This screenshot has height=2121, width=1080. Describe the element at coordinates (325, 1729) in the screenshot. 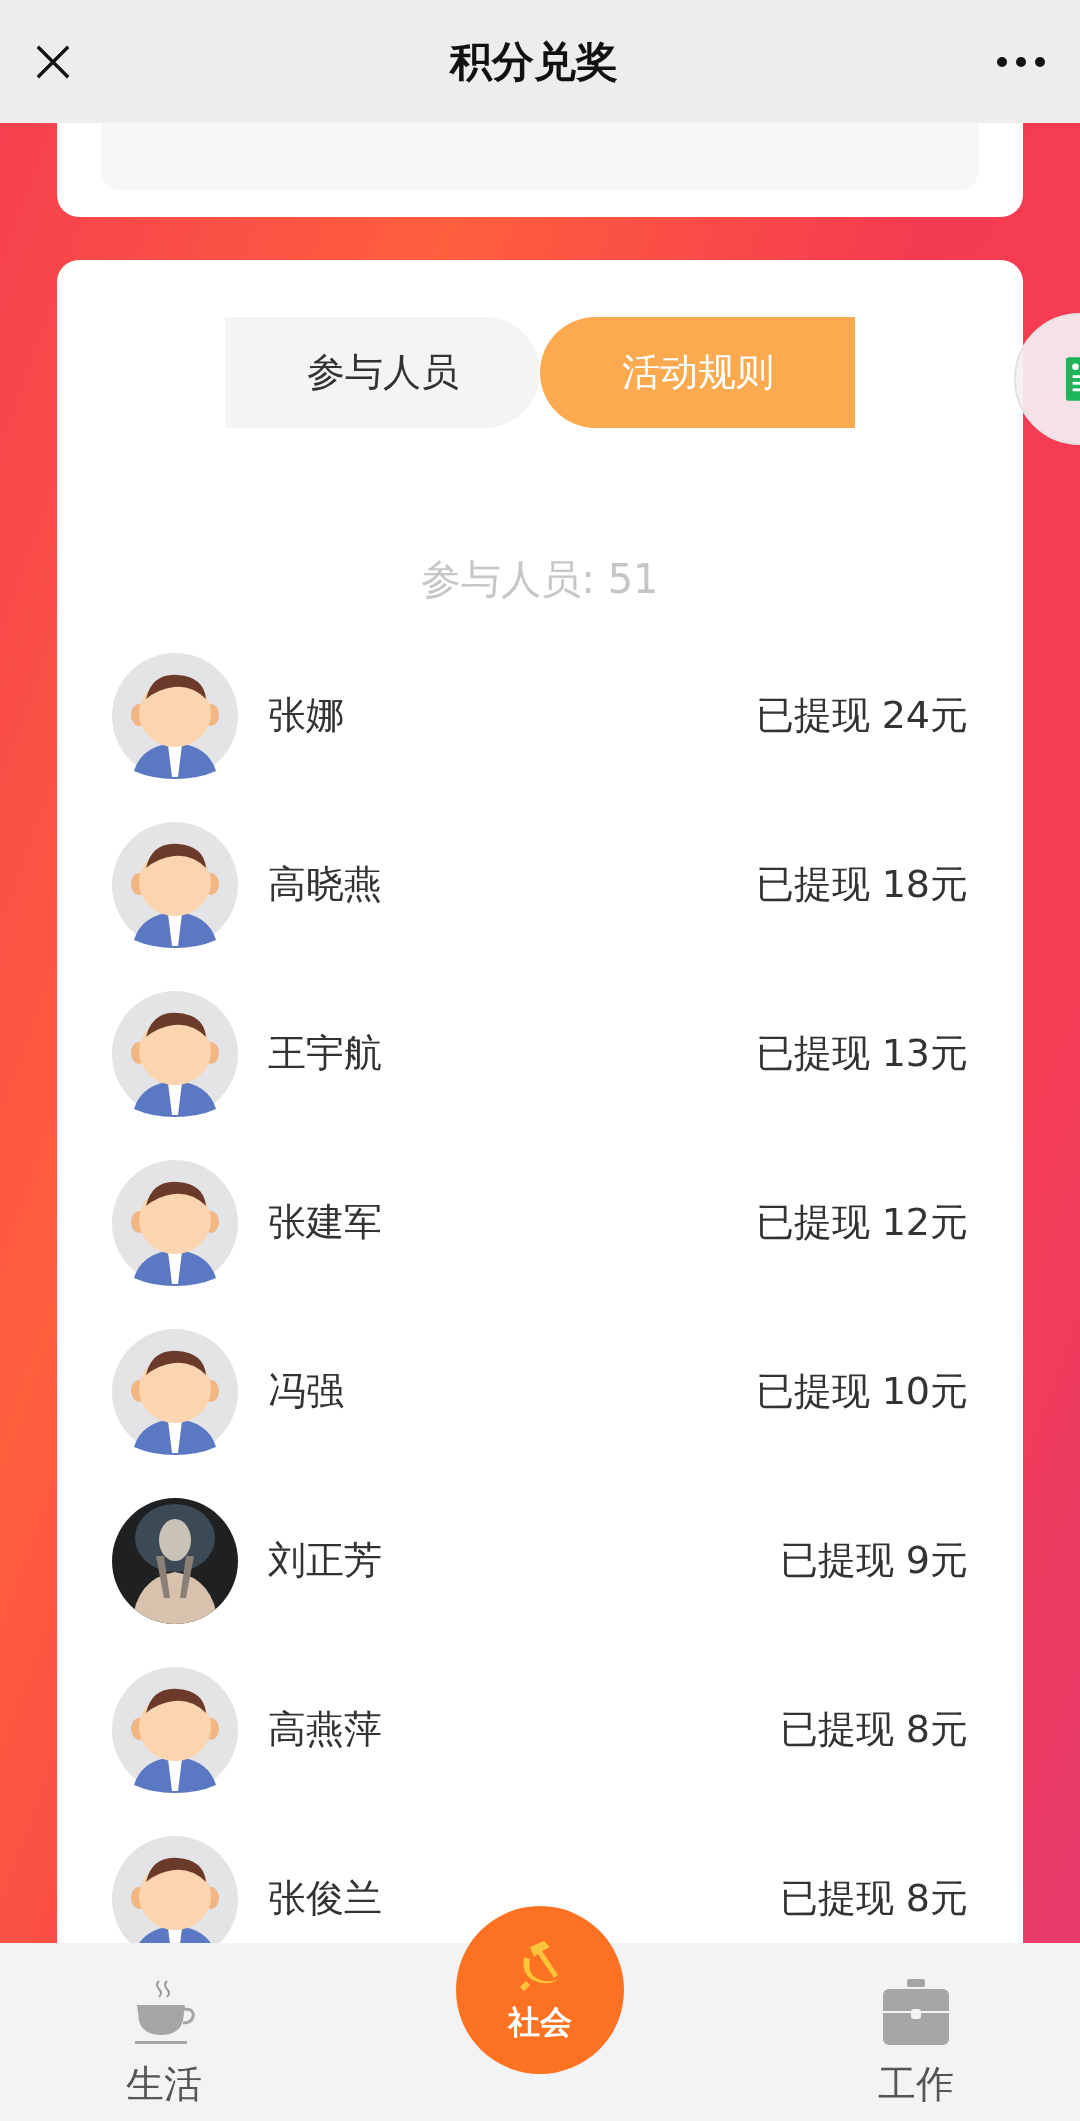

I see `participant-name: 高燕萍` at that location.